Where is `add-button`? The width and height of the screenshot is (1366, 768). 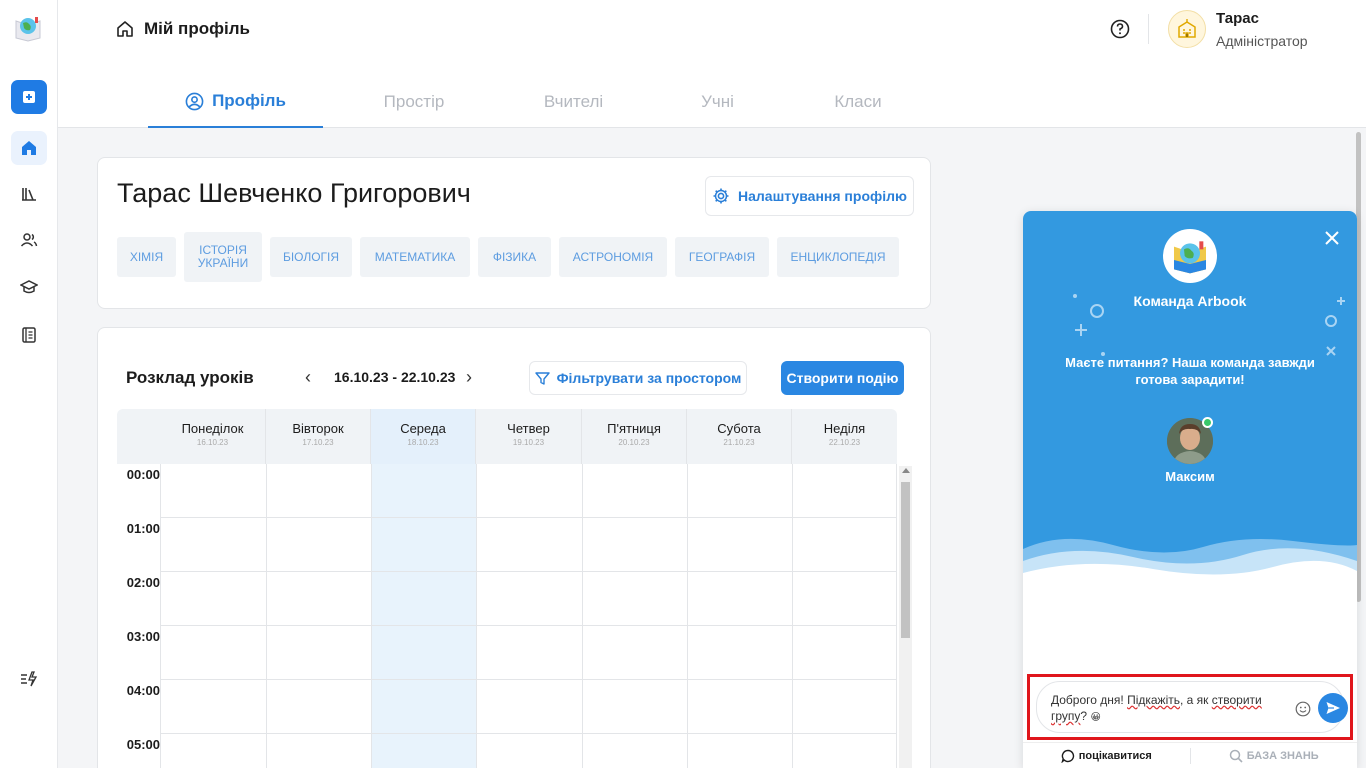 add-button is located at coordinates (29, 97).